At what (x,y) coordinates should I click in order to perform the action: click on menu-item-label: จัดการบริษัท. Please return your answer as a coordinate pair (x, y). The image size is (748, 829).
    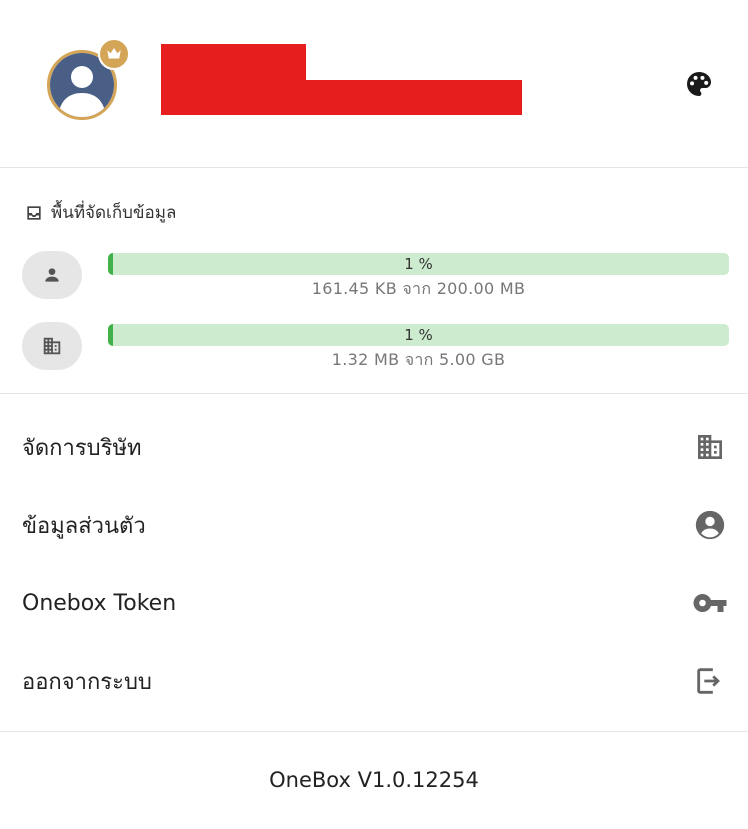
    Looking at the image, I should click on (82, 448).